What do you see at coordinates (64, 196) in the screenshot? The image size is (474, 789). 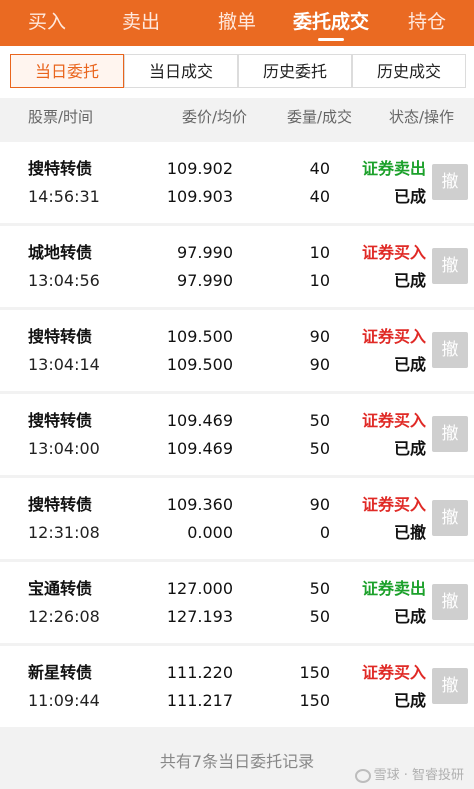 I see `order-time: 14:56:31` at bounding box center [64, 196].